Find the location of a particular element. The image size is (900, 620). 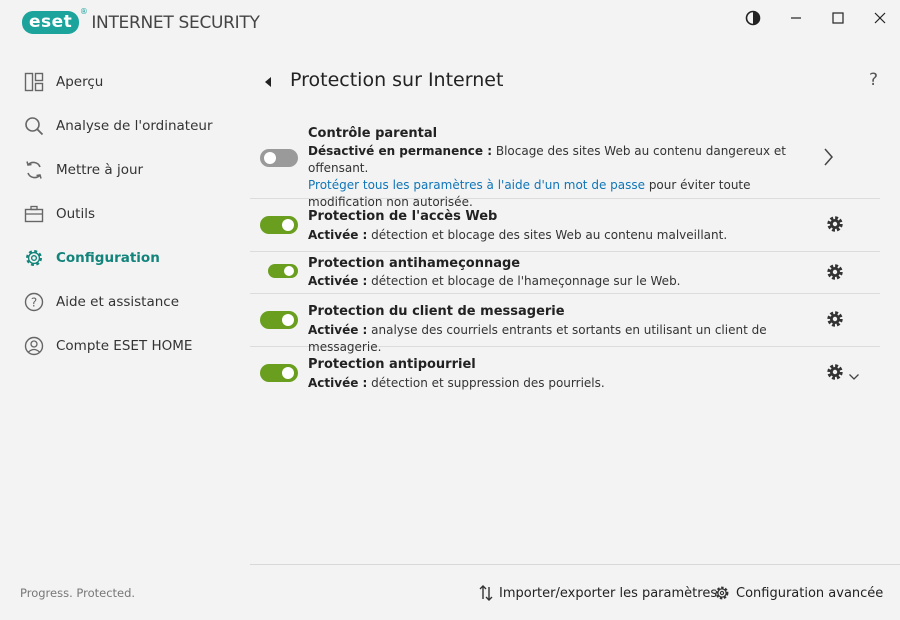

chevron-down-icon is located at coordinates (854, 373).